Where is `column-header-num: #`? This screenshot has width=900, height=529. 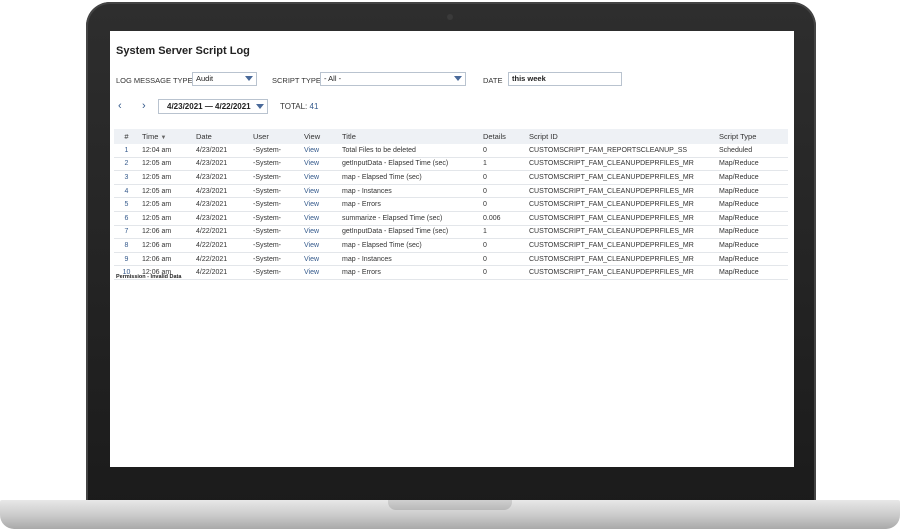 column-header-num: # is located at coordinates (126, 136).